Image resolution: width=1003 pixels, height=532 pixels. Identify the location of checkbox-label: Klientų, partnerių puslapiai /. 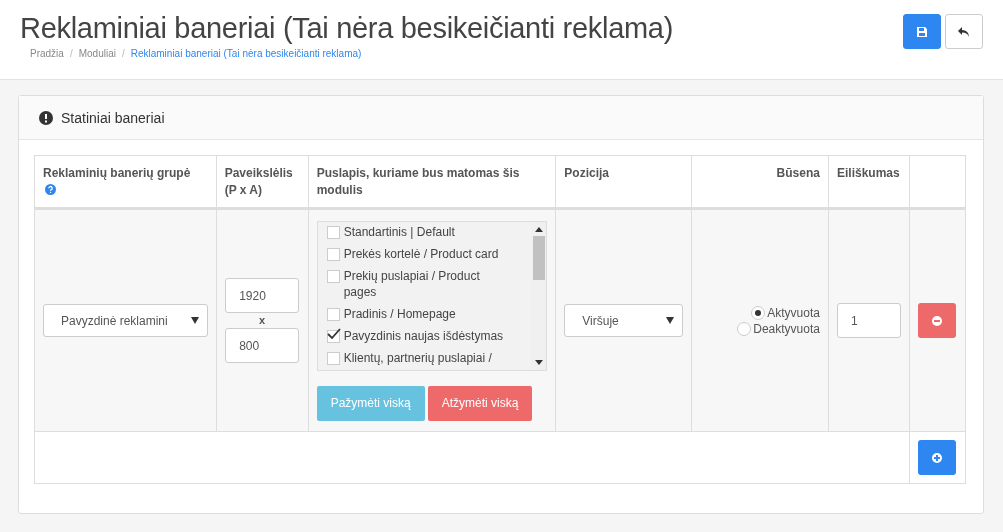
(417, 357).